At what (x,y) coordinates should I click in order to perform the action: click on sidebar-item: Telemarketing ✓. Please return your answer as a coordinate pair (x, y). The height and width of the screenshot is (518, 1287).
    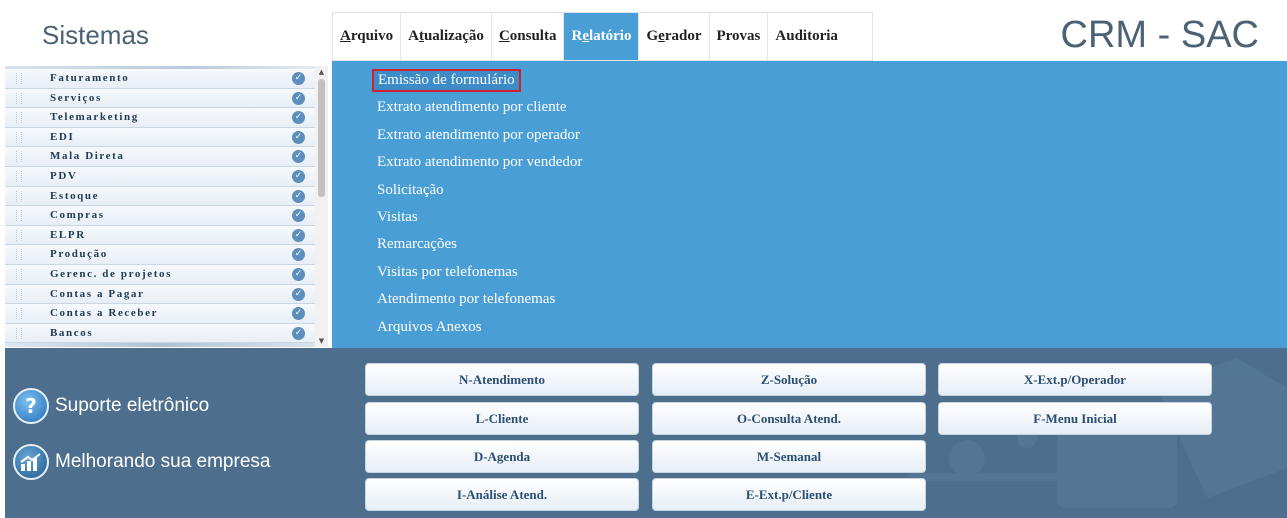
    Looking at the image, I should click on (160, 118).